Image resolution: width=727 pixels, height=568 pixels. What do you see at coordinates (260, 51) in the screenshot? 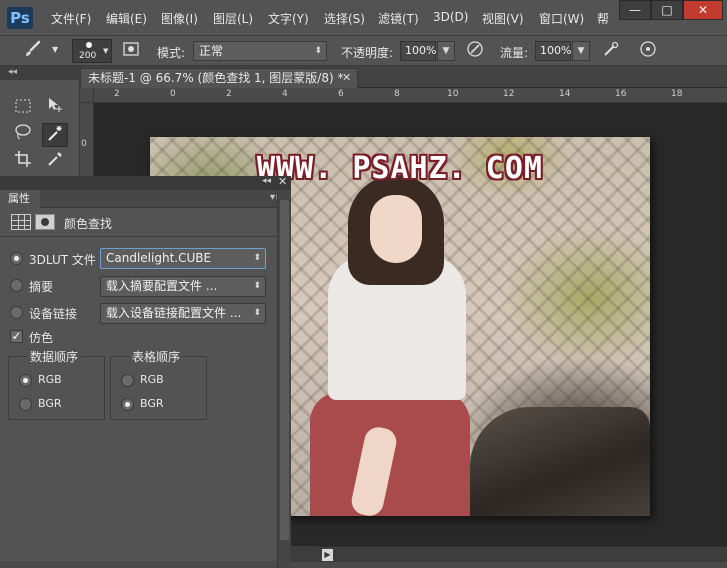
I see `blend-mode-select: 正常 ⬍` at bounding box center [260, 51].